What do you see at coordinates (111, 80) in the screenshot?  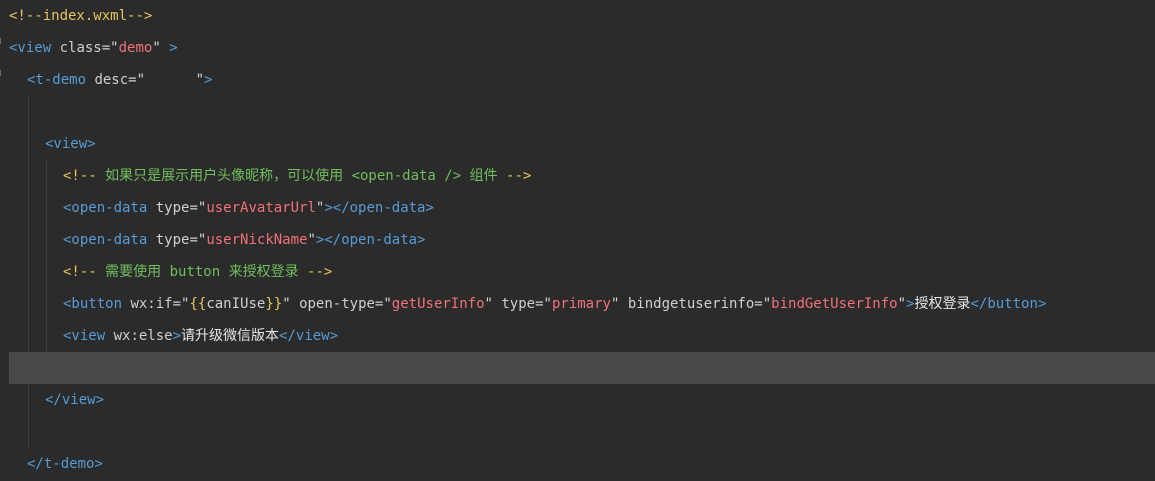 I see `attr-name: desc=` at bounding box center [111, 80].